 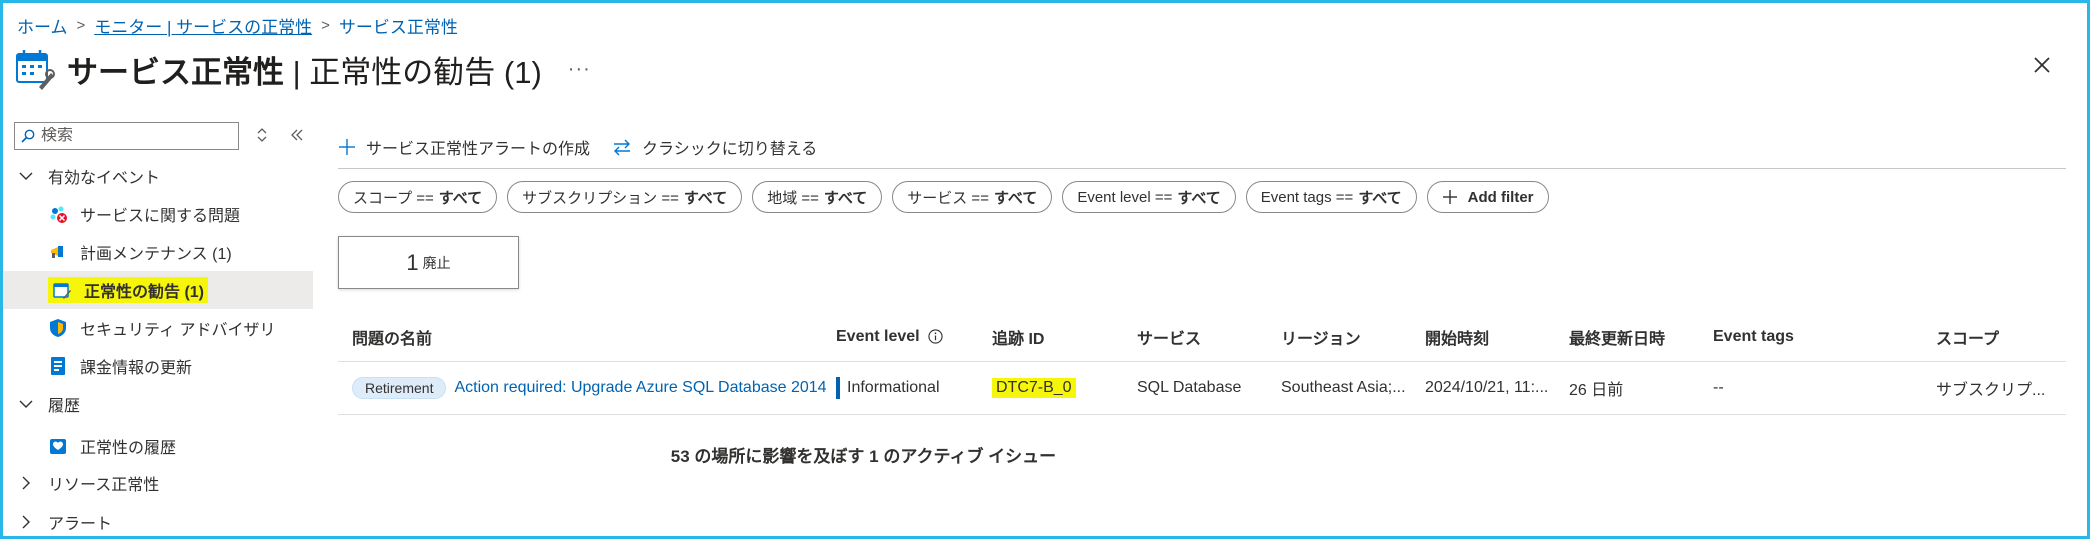 What do you see at coordinates (42, 25) in the screenshot?
I see `breadcrumb-home: ホーム` at bounding box center [42, 25].